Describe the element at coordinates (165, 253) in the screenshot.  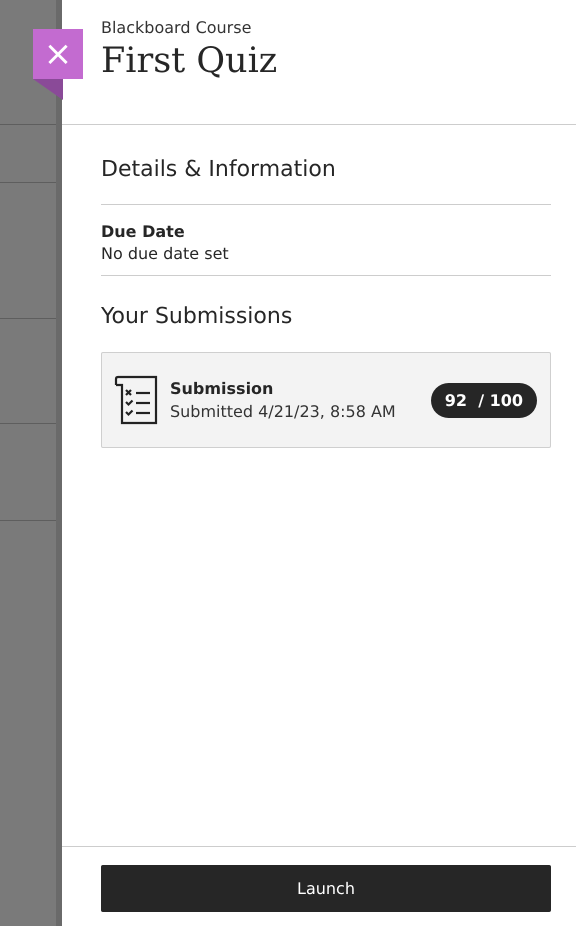
I see `due-date-value: No due date set` at that location.